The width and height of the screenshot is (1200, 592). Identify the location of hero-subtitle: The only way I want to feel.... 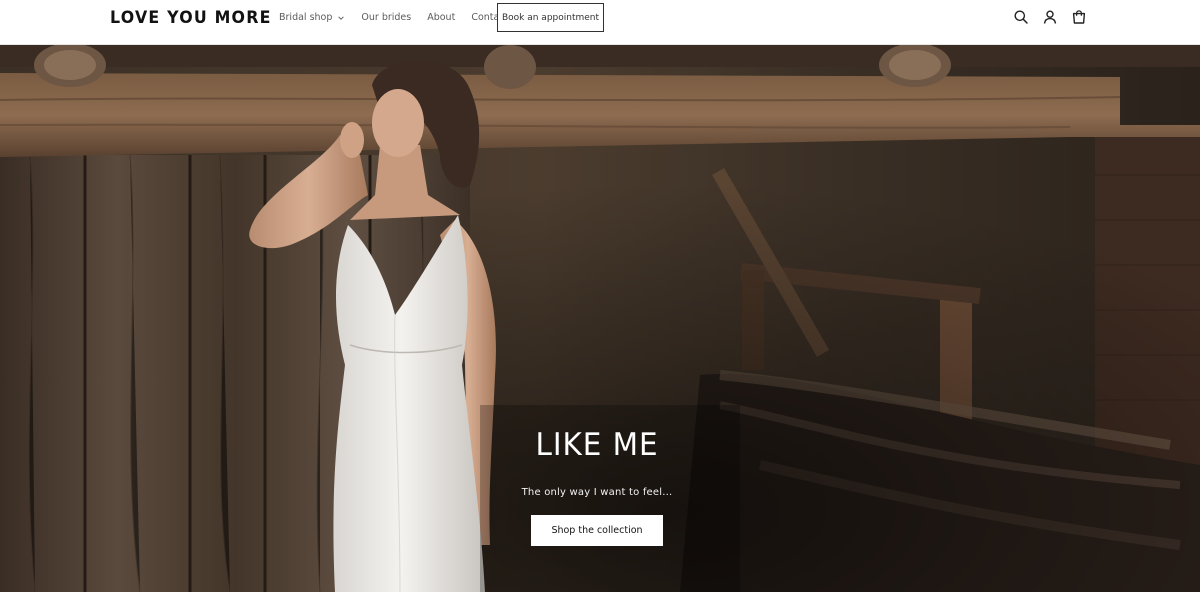
(597, 492).